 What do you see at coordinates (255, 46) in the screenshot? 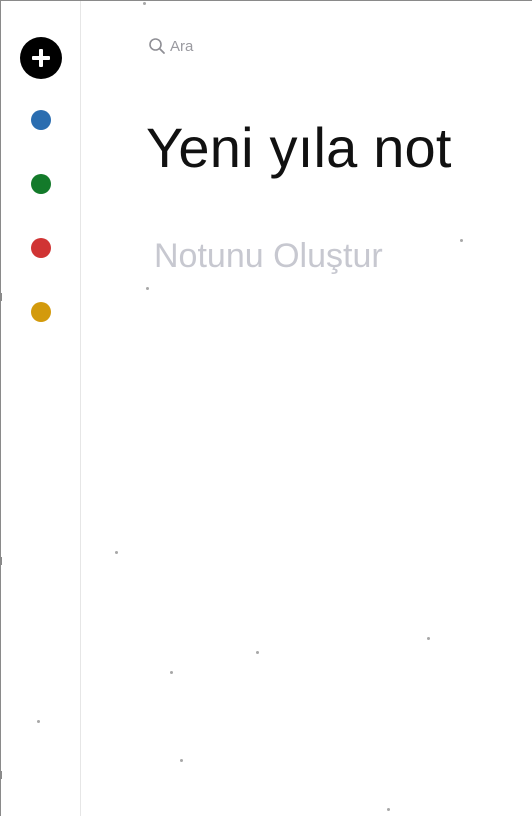
I see `search-input` at bounding box center [255, 46].